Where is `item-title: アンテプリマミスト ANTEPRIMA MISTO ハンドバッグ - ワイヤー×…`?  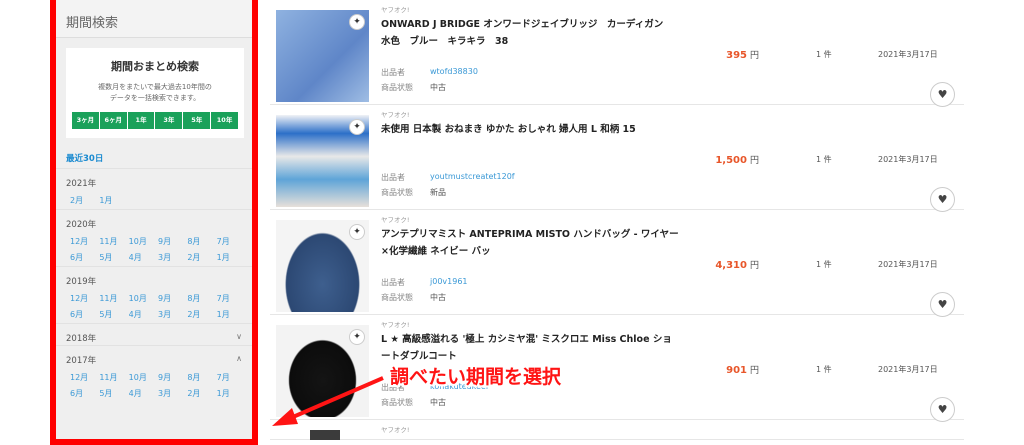
item-title: アンテプリマミスト ANTEPRIMA MISTO ハンドバッグ - ワイヤー×… is located at coordinates (531, 243).